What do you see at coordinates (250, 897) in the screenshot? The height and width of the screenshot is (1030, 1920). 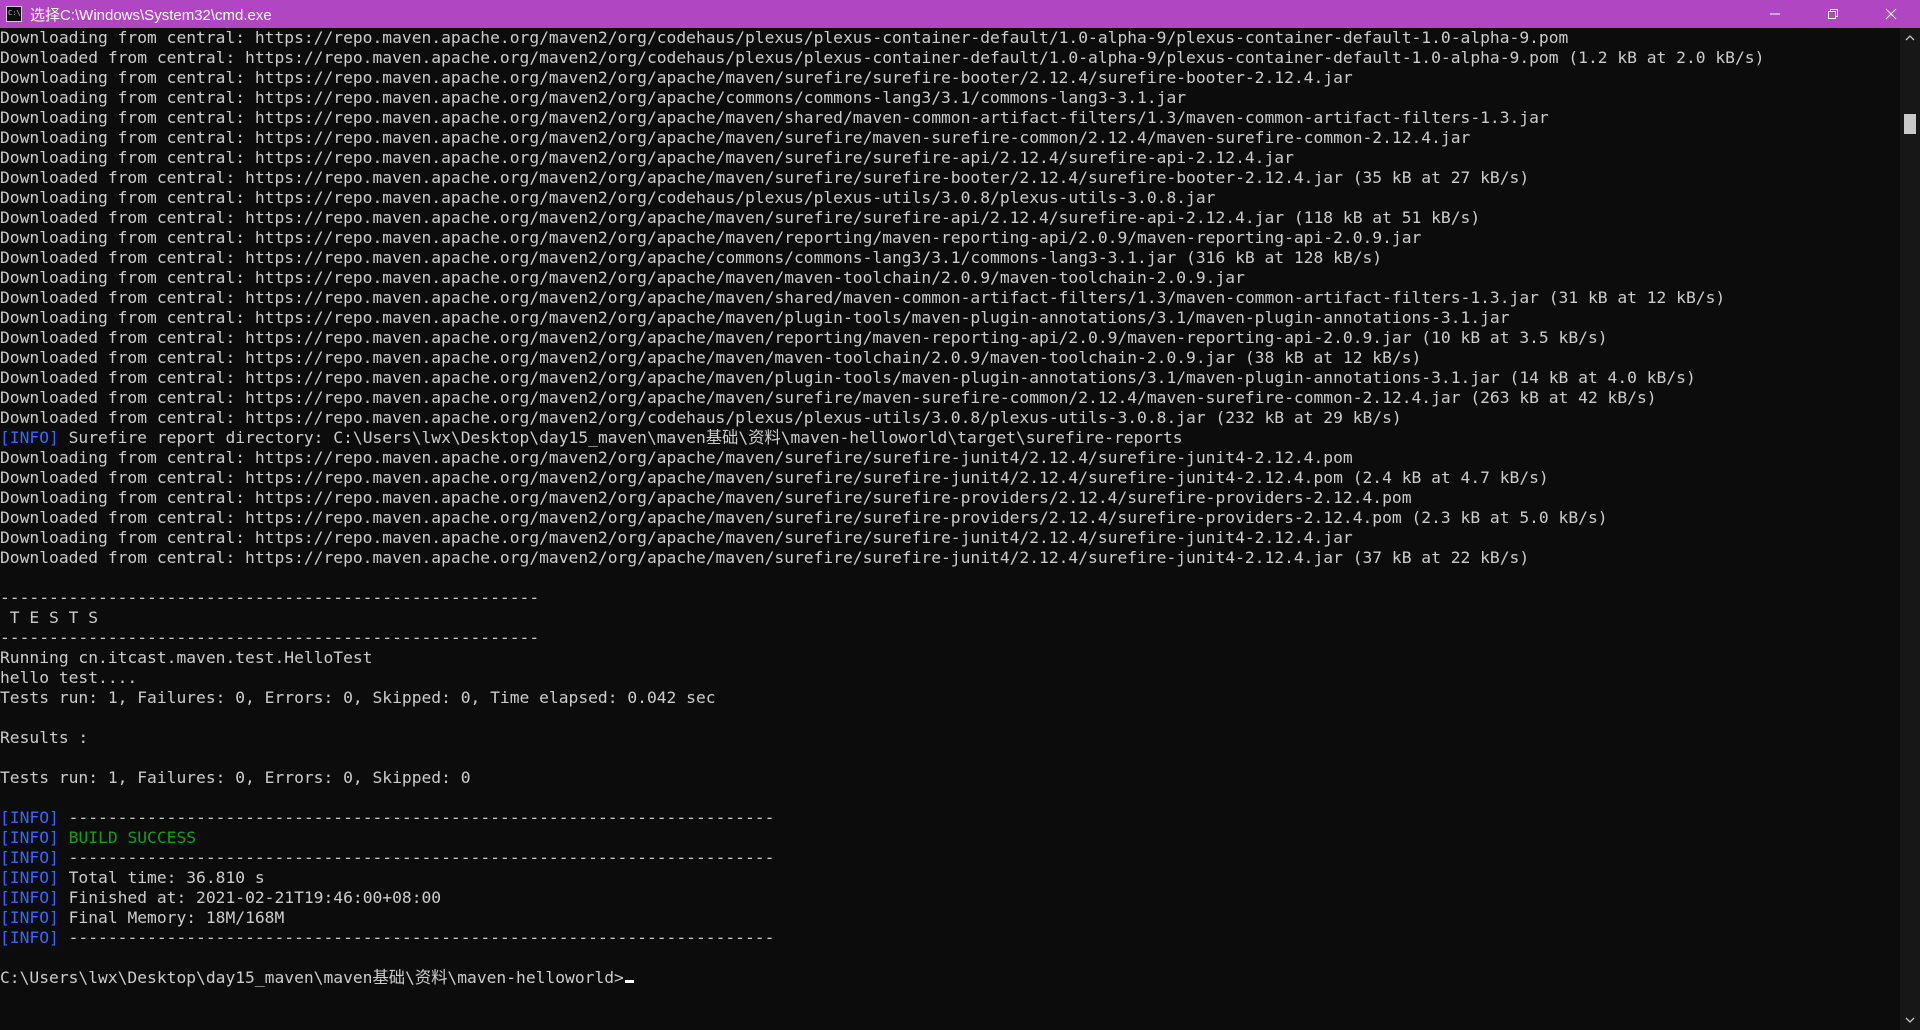 I see `console-line-text: Finished at: 2021-02-21T19:46:00+08:00` at bounding box center [250, 897].